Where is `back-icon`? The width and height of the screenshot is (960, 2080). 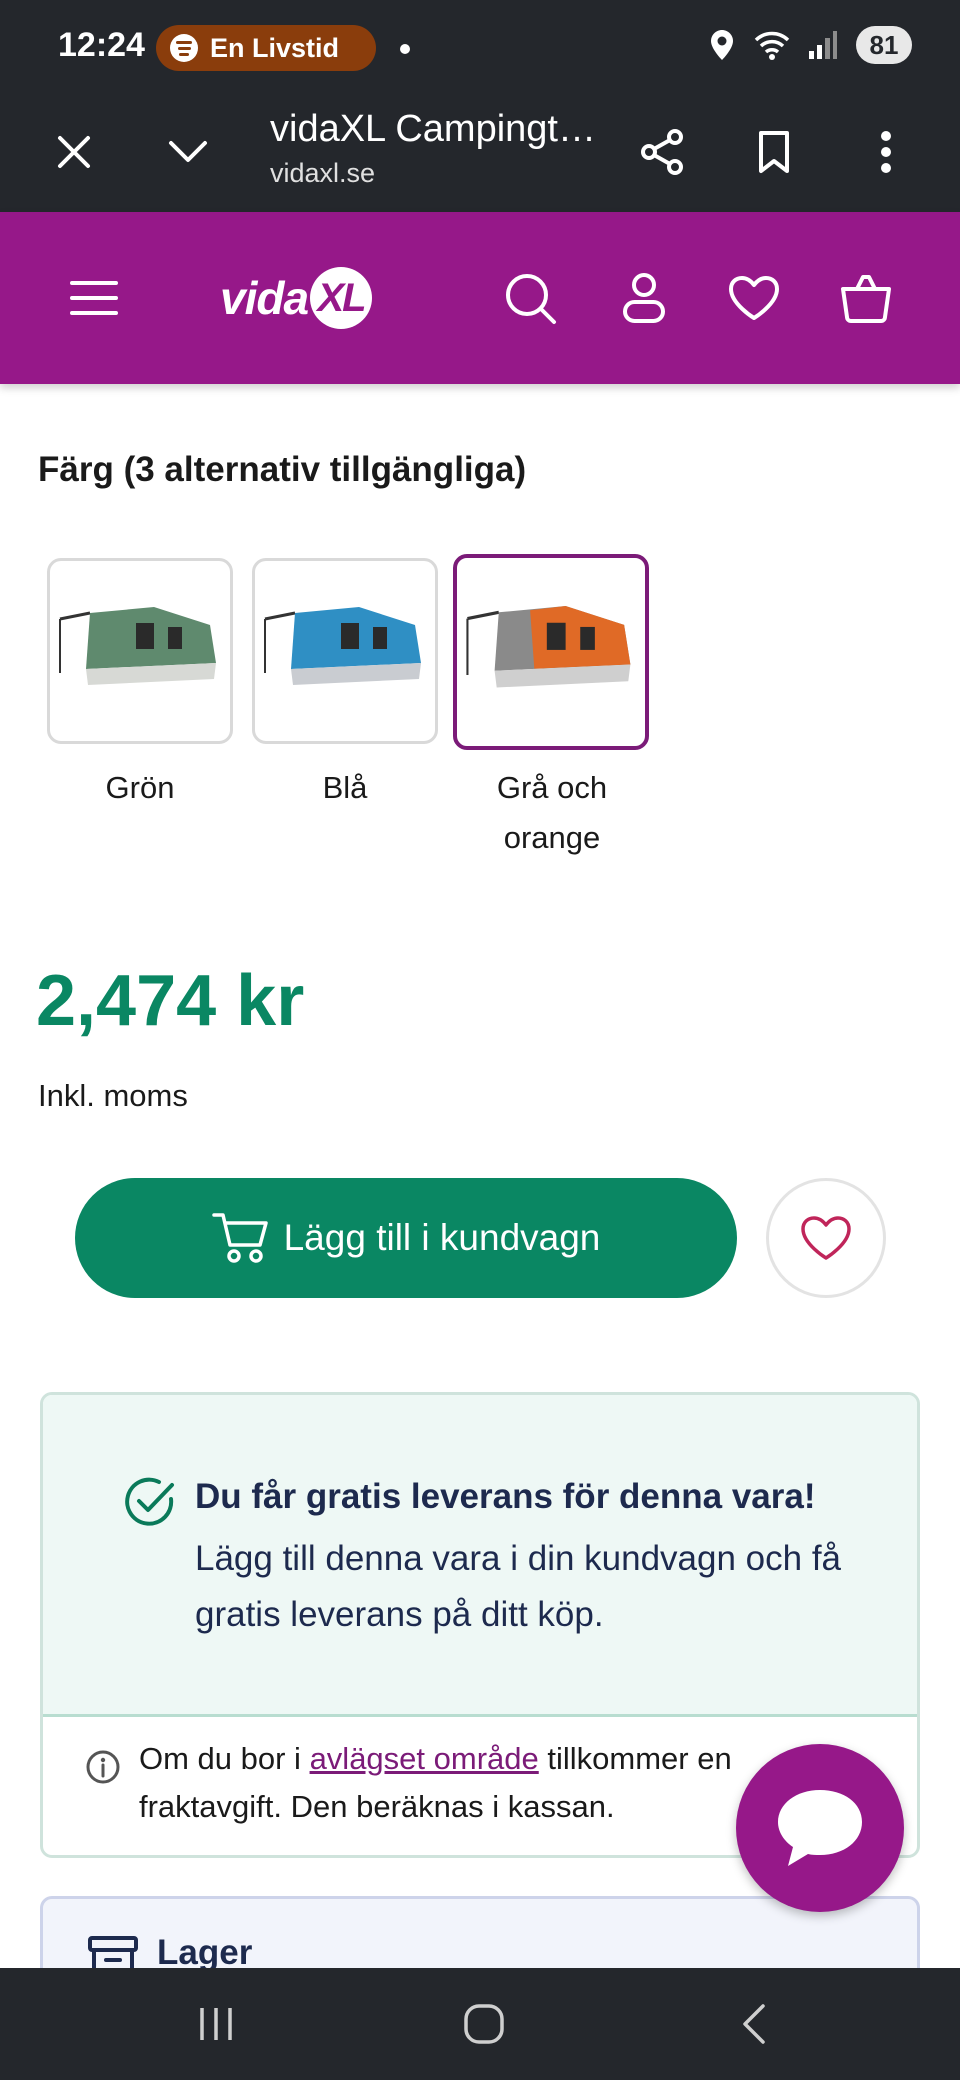
back-icon is located at coordinates (754, 2024).